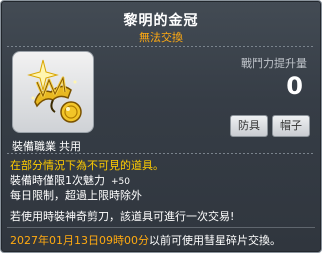 This screenshot has height=253, width=322. What do you see at coordinates (161, 21) in the screenshot?
I see `item-name: 黎明的金冠` at bounding box center [161, 21].